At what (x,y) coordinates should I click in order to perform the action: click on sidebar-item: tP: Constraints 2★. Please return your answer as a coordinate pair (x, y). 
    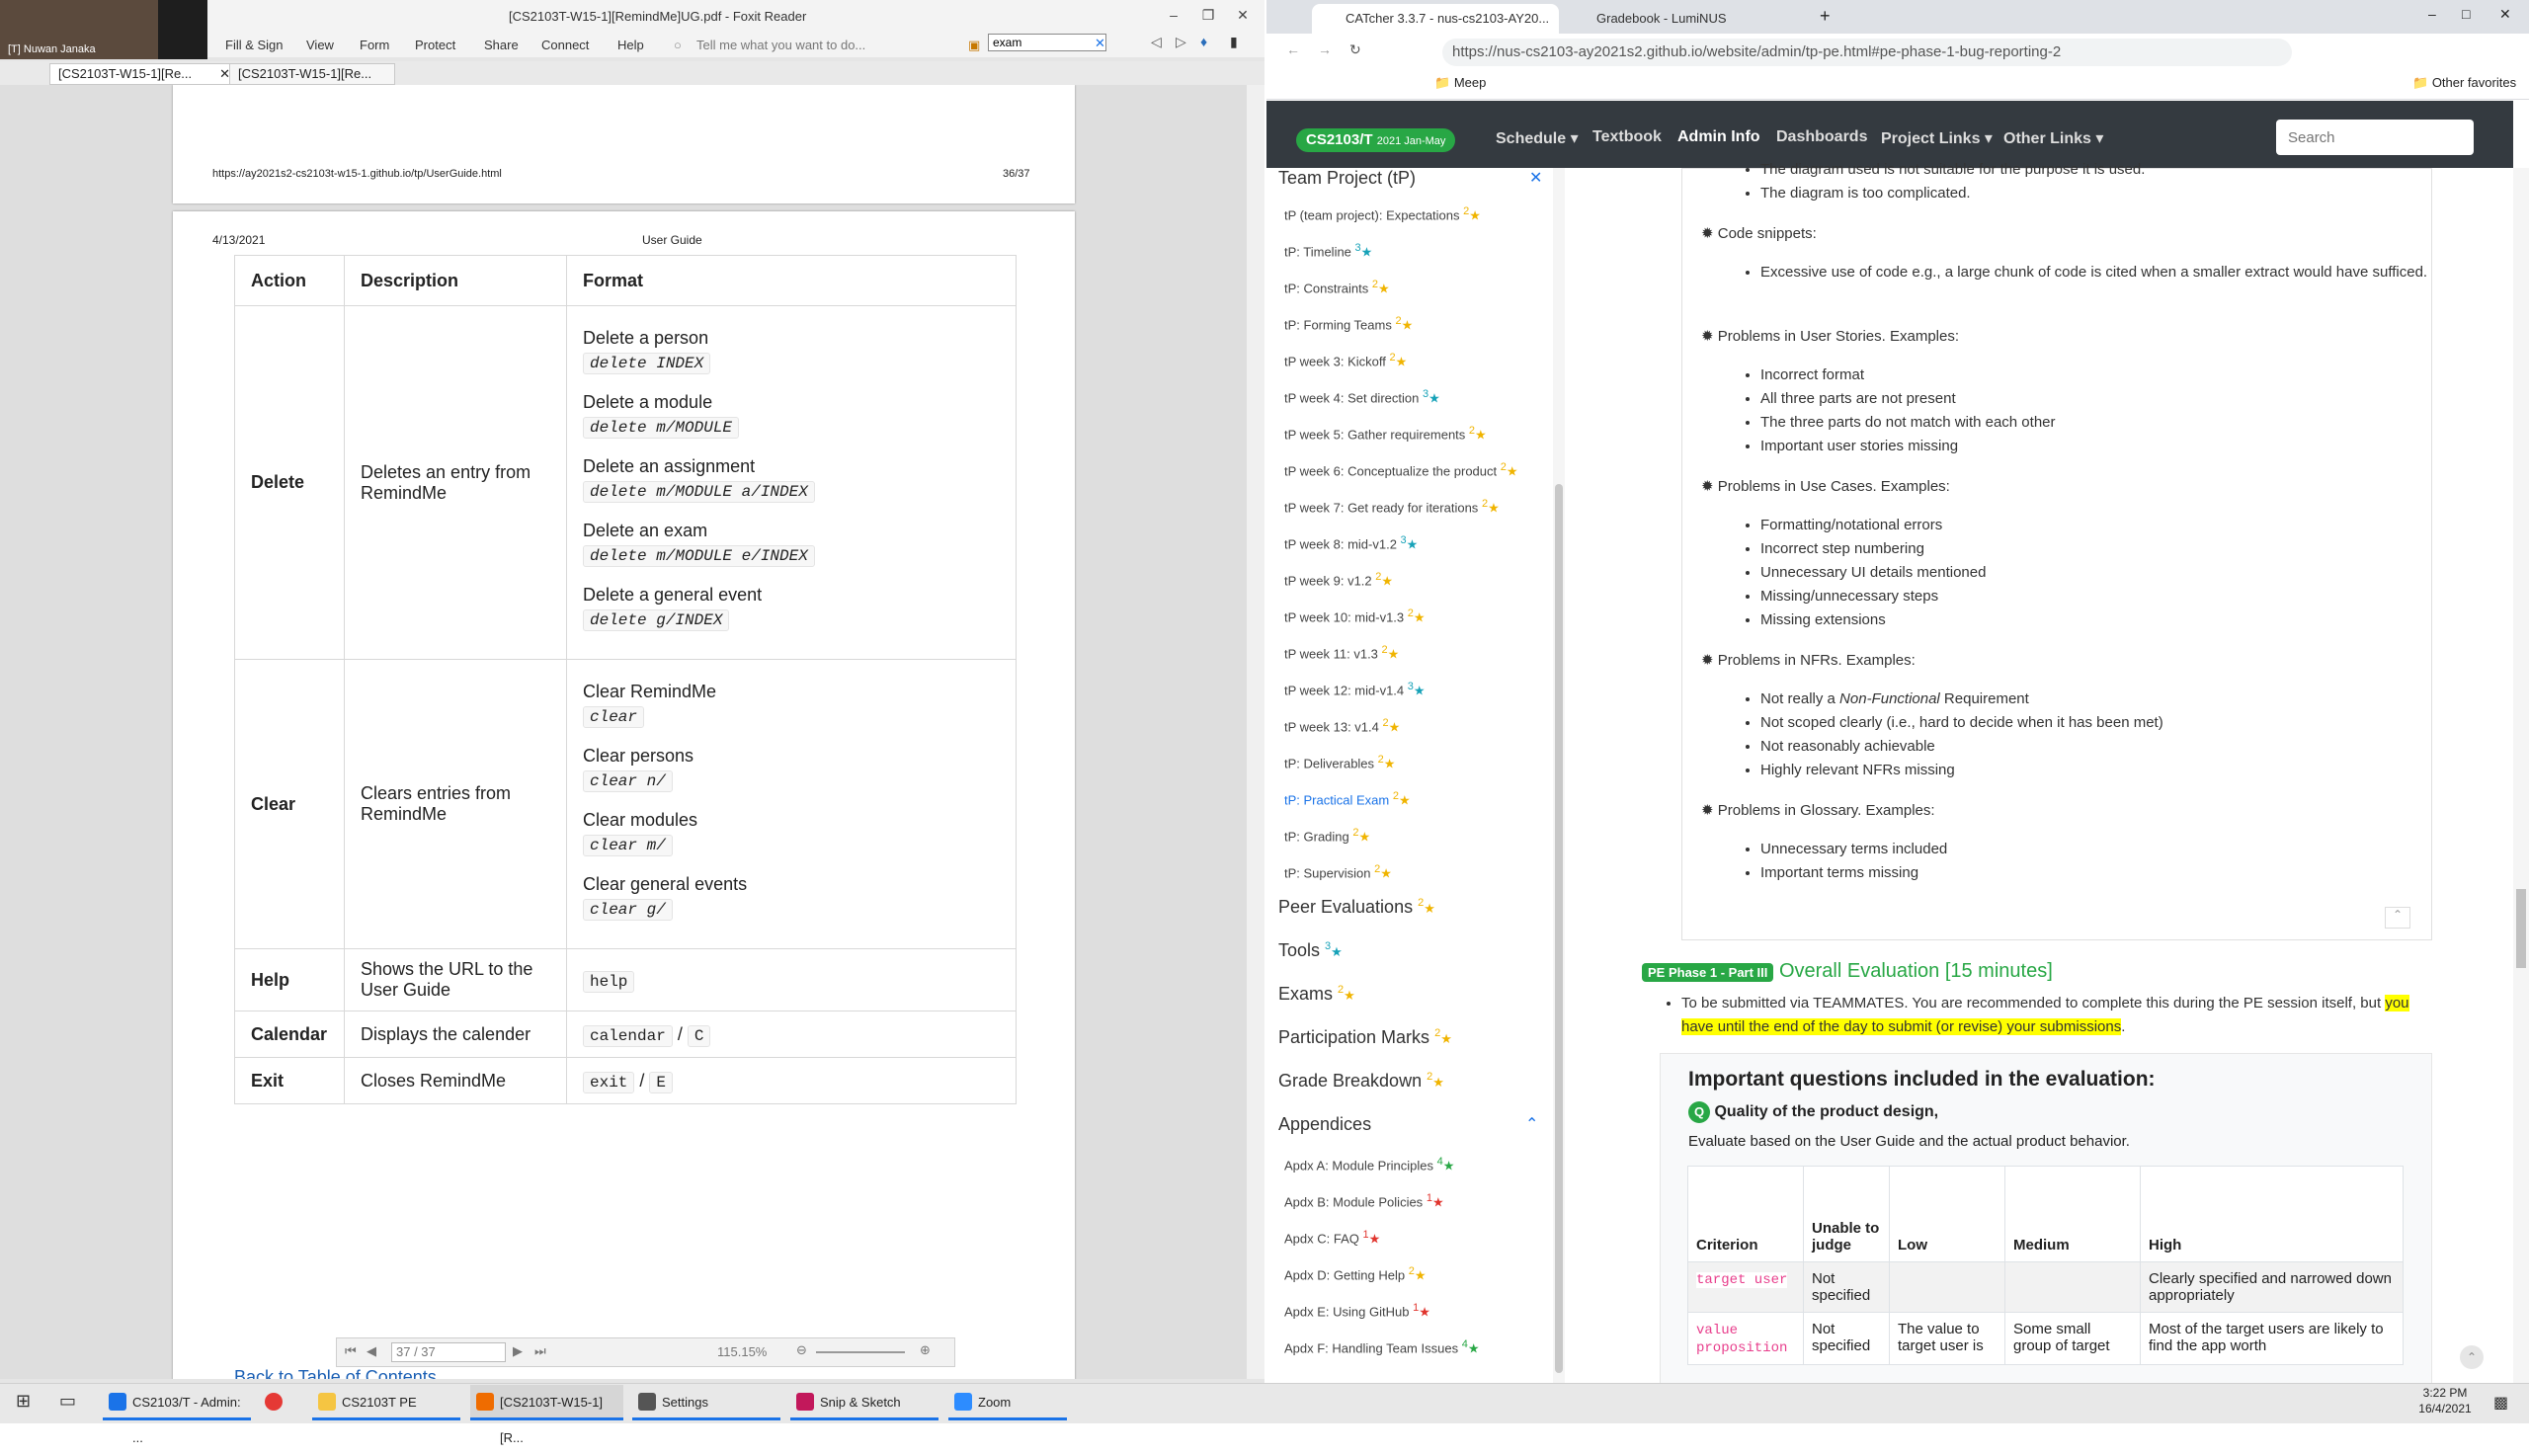
    Looking at the image, I should click on (1337, 287).